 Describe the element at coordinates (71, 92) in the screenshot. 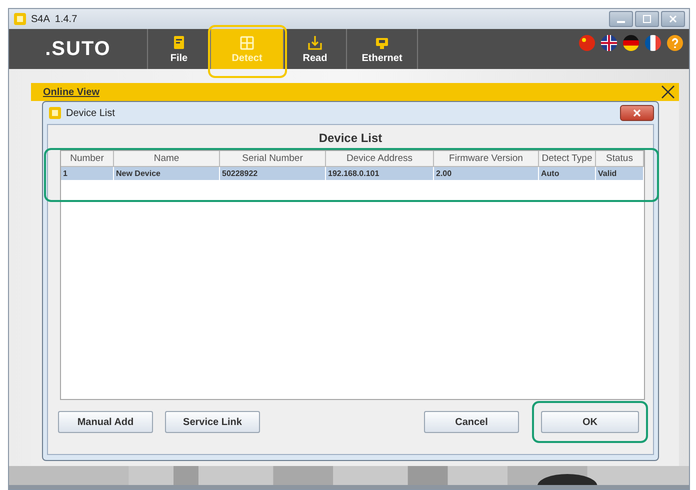

I see `panel-title: Online View` at that location.